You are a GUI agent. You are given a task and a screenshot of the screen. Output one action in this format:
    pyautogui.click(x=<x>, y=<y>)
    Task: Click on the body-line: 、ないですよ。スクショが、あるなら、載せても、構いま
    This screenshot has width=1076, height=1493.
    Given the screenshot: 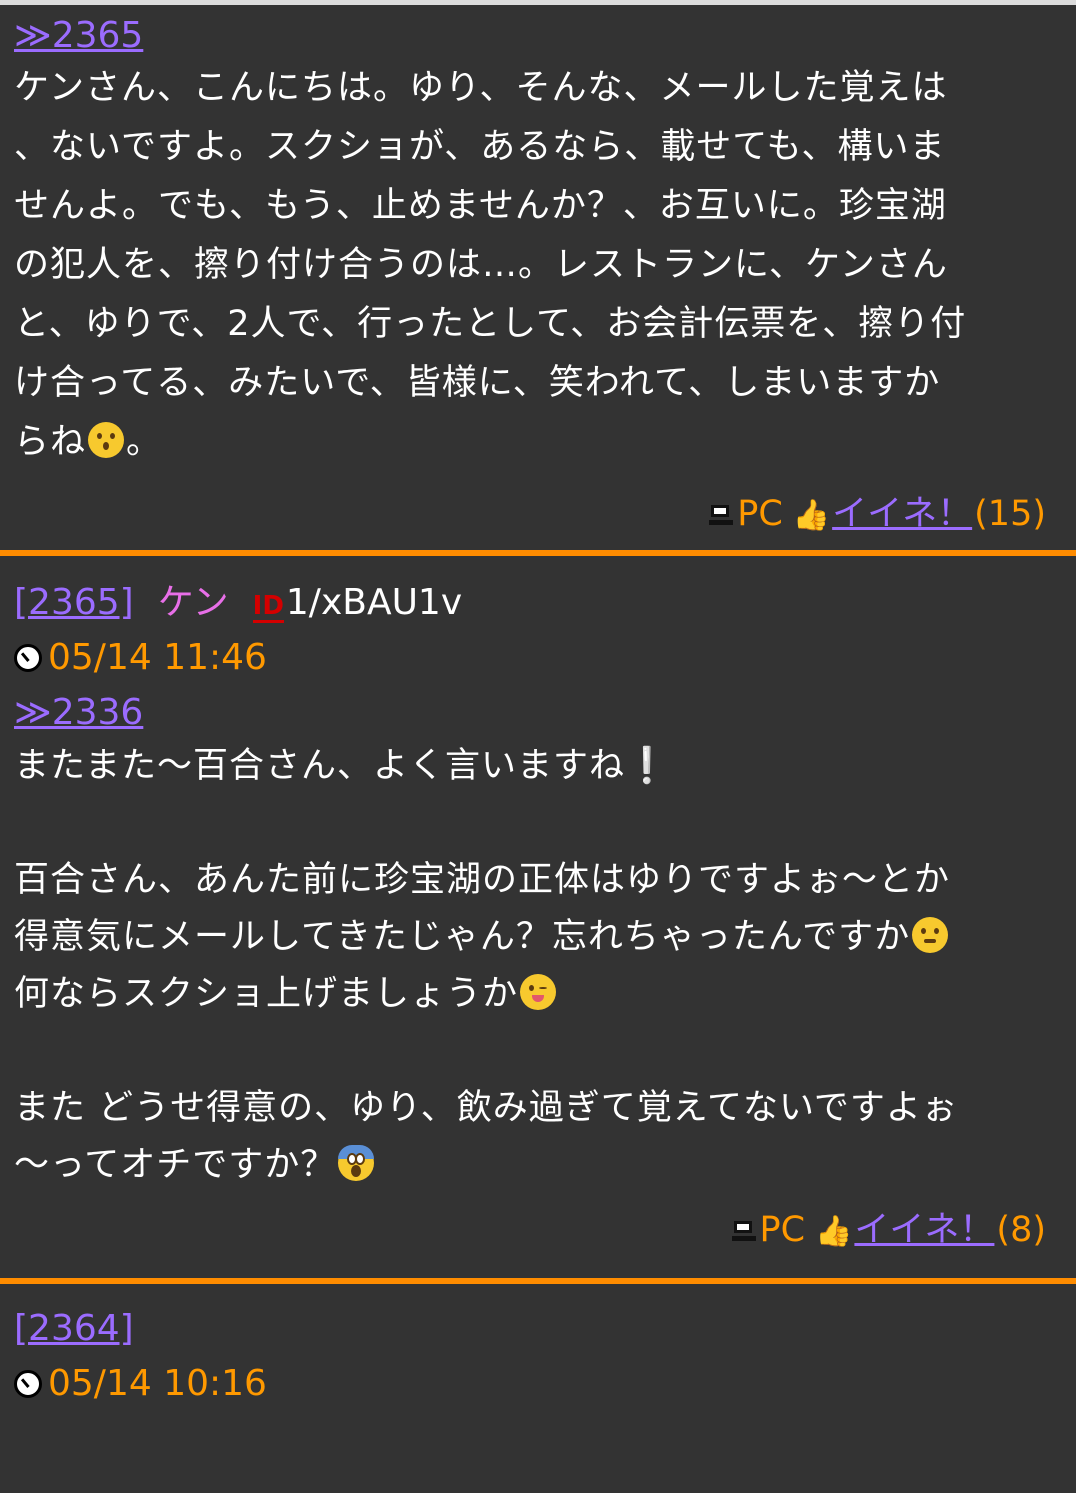 What is the action you would take?
    pyautogui.click(x=480, y=147)
    